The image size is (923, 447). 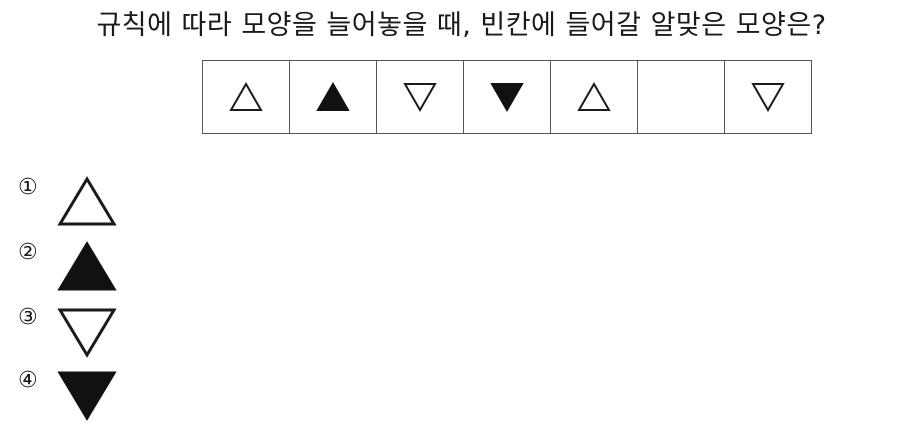 What do you see at coordinates (28, 317) in the screenshot?
I see `option-number: ③` at bounding box center [28, 317].